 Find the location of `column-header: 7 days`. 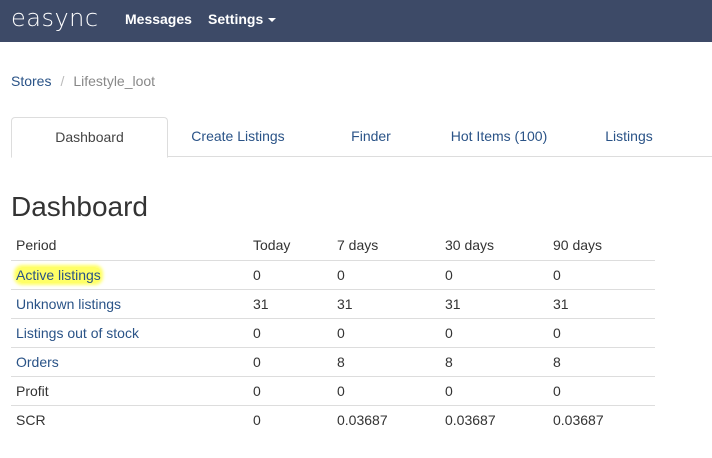

column-header: 7 days is located at coordinates (358, 245).